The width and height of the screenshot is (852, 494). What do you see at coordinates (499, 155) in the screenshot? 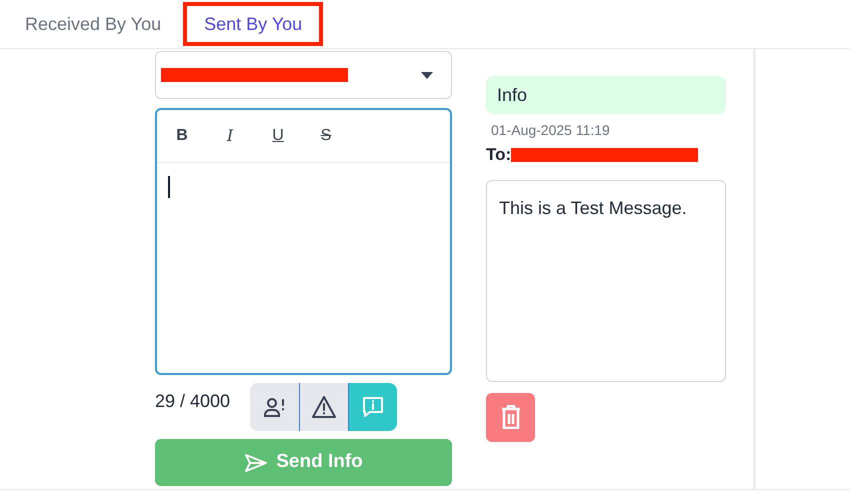
I see `recipient-label: To:` at bounding box center [499, 155].